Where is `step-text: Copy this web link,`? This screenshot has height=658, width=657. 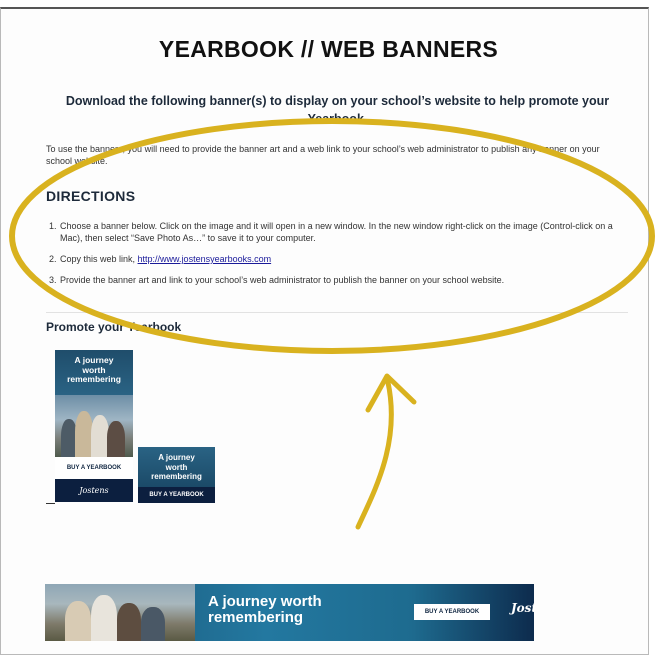
step-text: Copy this web link, is located at coordinates (99, 259).